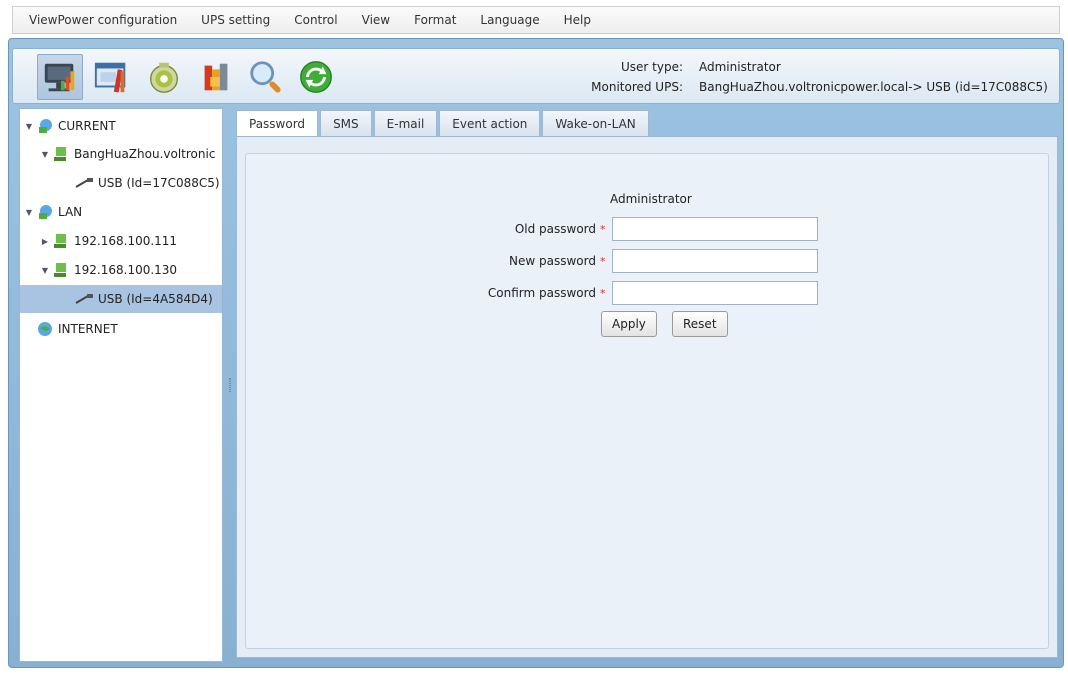 This screenshot has height=676, width=1068. What do you see at coordinates (509, 20) in the screenshot?
I see `menu-language: Language` at bounding box center [509, 20].